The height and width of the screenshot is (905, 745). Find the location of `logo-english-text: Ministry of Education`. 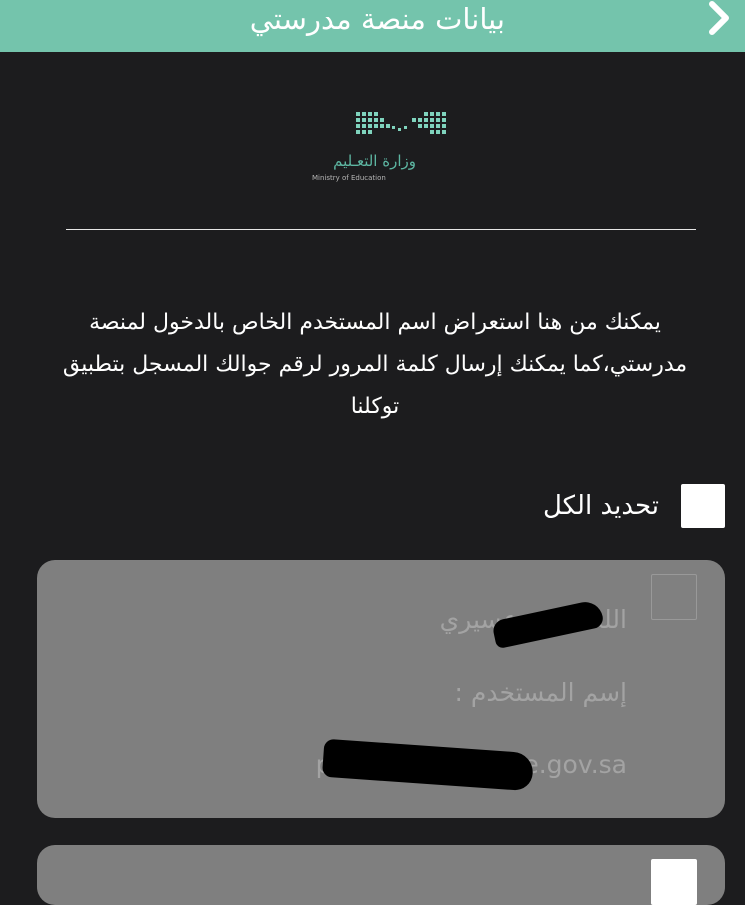

logo-english-text: Ministry of Education is located at coordinates (349, 178).